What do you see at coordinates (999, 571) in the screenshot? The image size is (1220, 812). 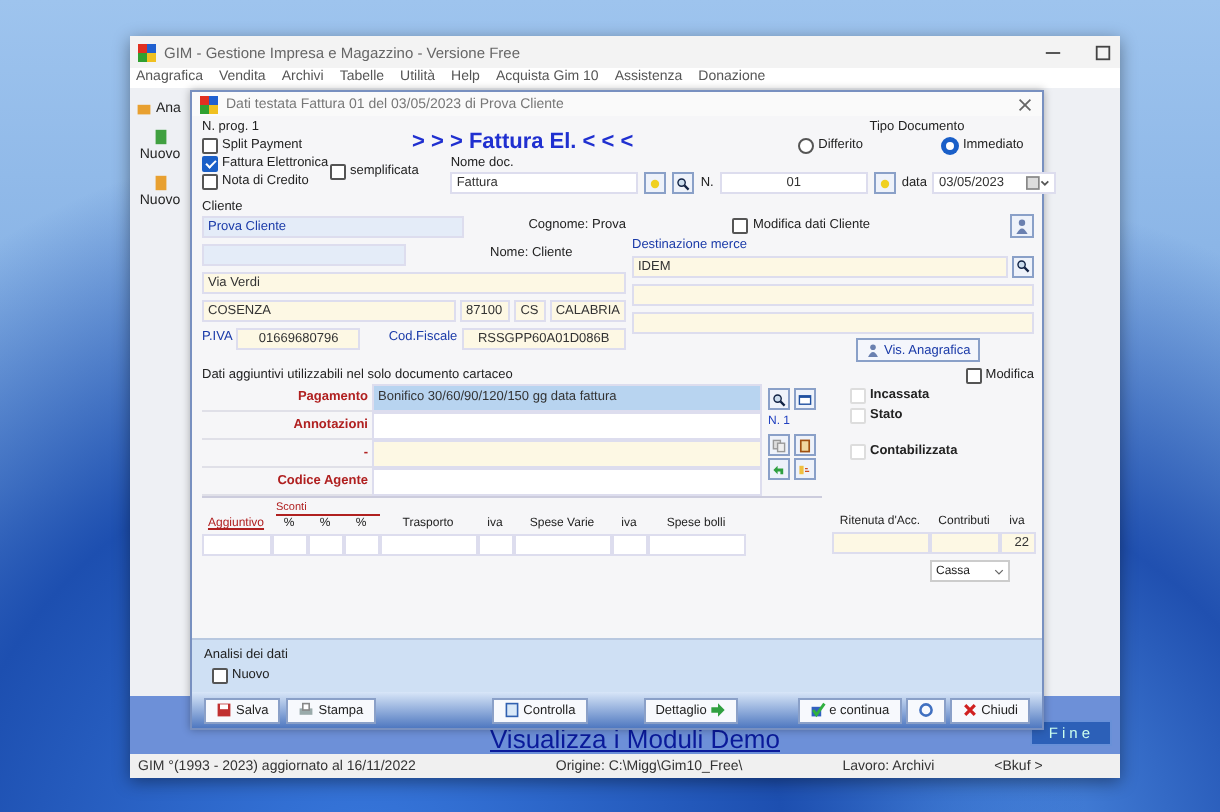 I see `caret-icon` at bounding box center [999, 571].